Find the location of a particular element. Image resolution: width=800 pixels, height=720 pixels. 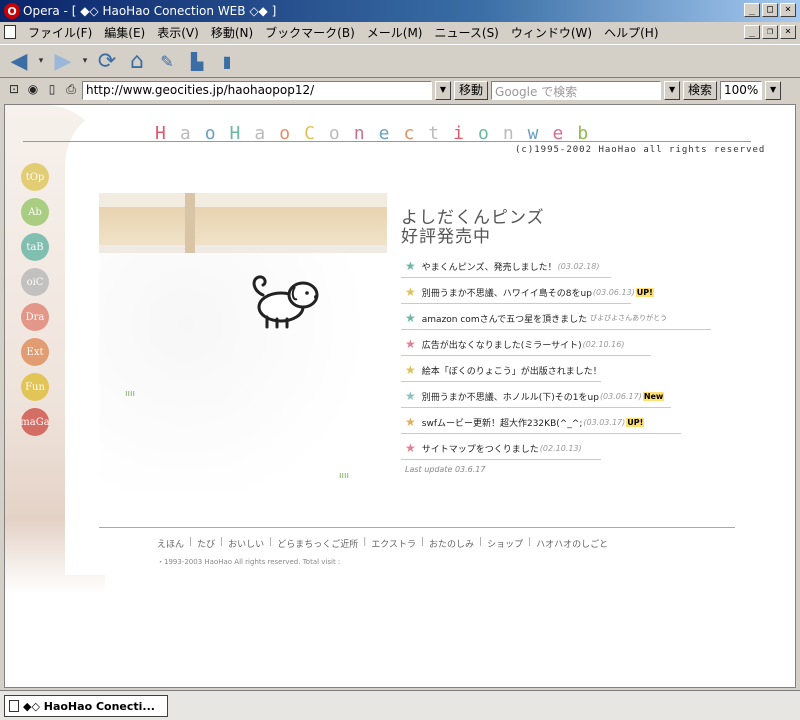

search-input: Google で検索 is located at coordinates (576, 90).